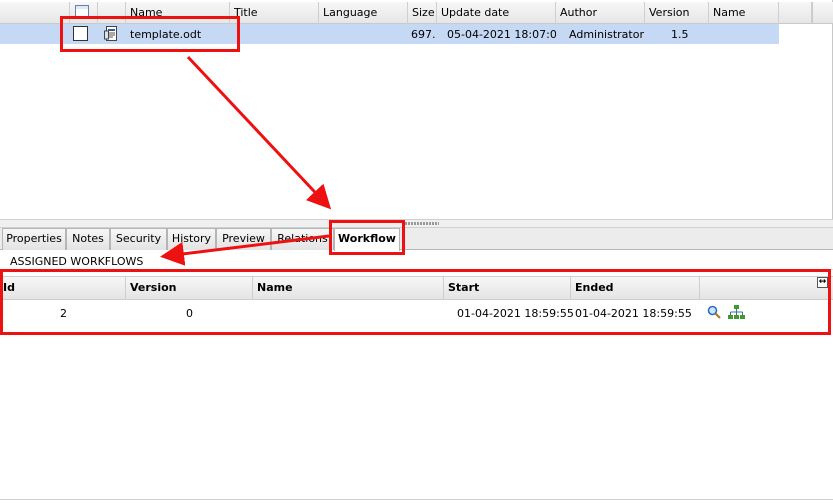 The image size is (833, 503). What do you see at coordinates (274, 34) in the screenshot?
I see `cell-title` at bounding box center [274, 34].